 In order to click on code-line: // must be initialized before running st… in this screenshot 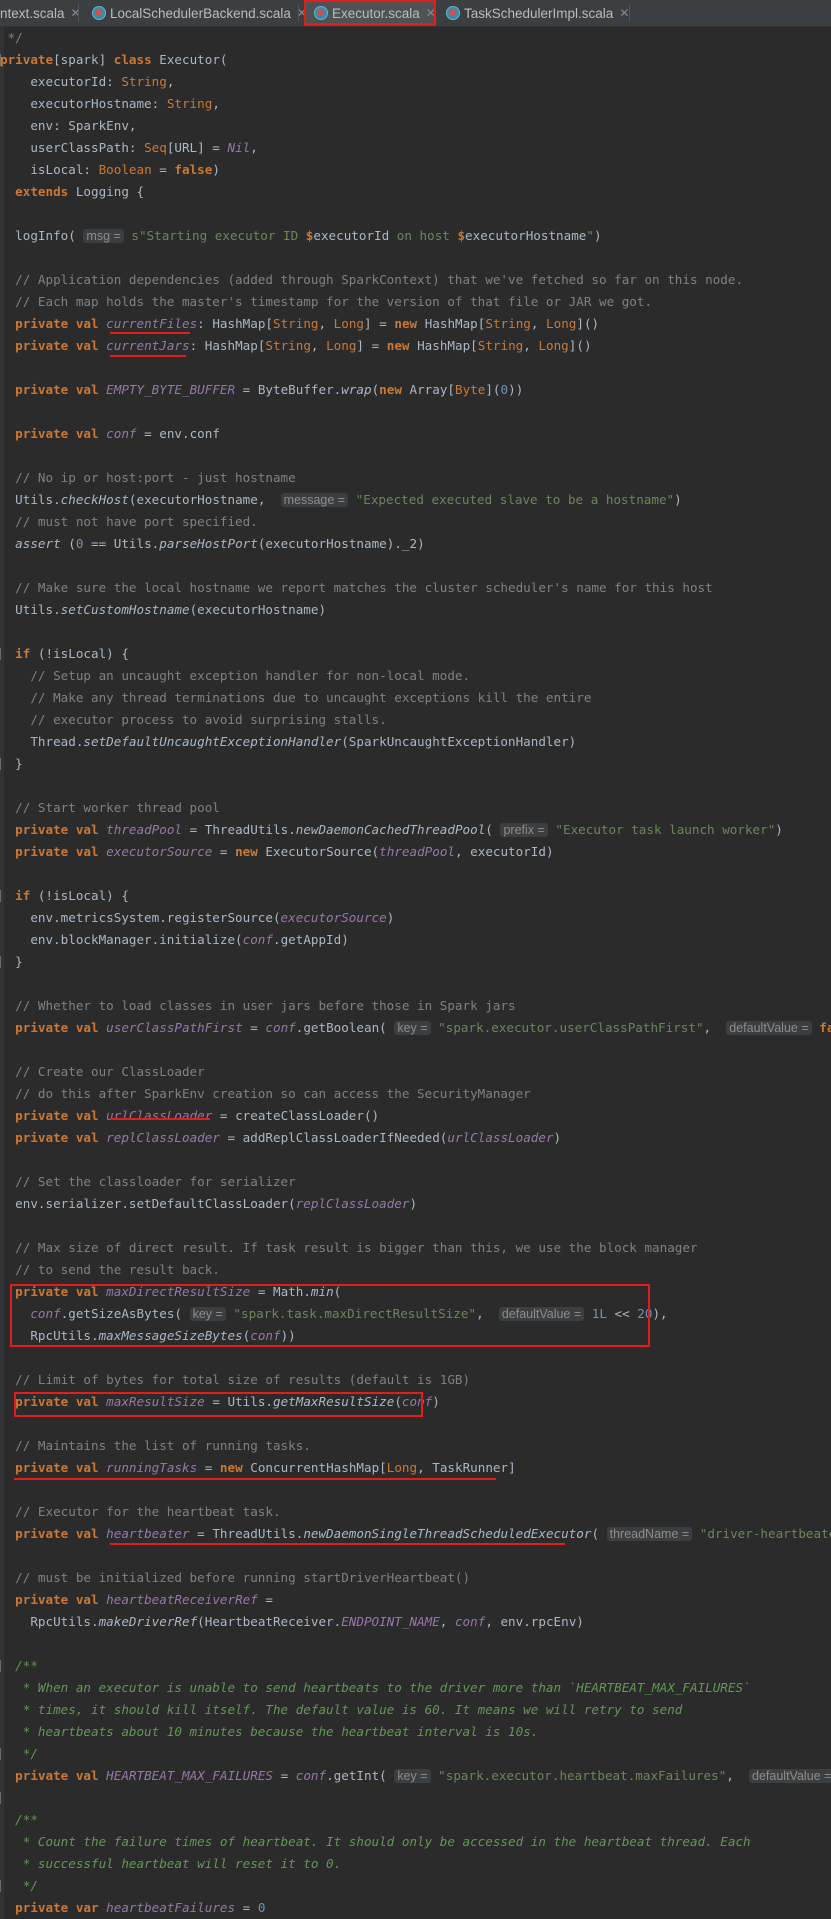, I will do `click(235, 1578)`.